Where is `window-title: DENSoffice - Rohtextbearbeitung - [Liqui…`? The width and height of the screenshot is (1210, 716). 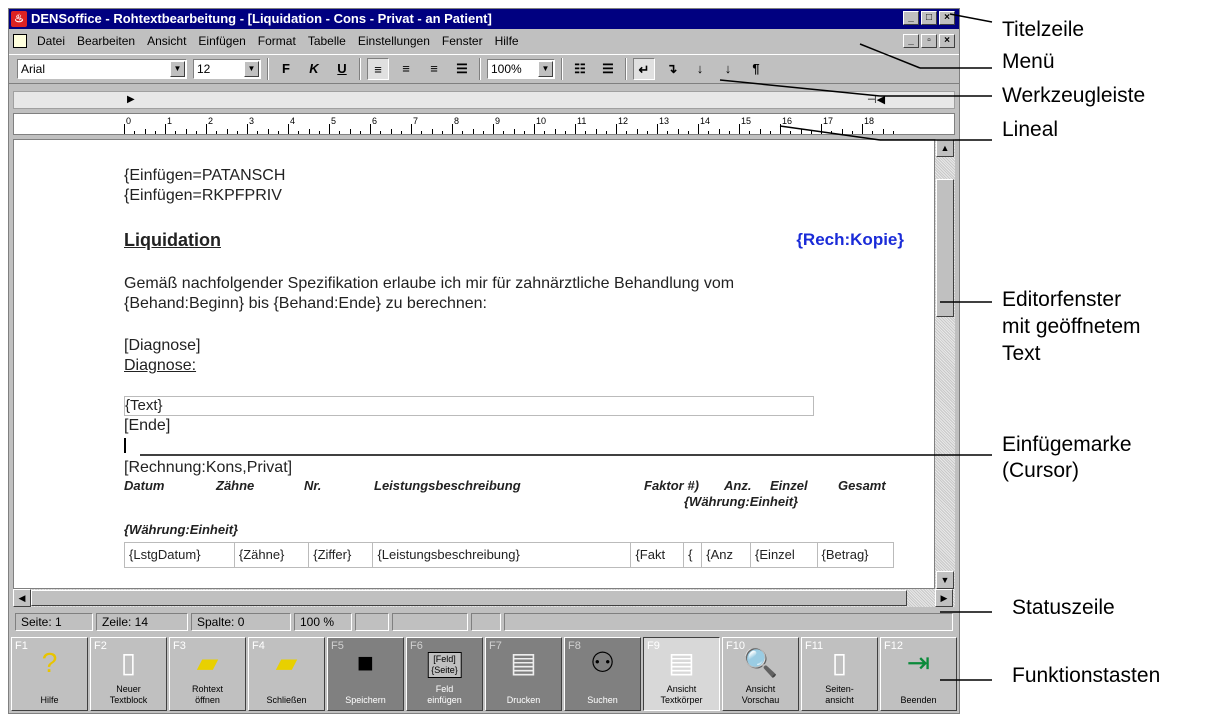
window-title: DENSoffice - Rohtextbearbeitung - [Liqui… is located at coordinates (261, 18).